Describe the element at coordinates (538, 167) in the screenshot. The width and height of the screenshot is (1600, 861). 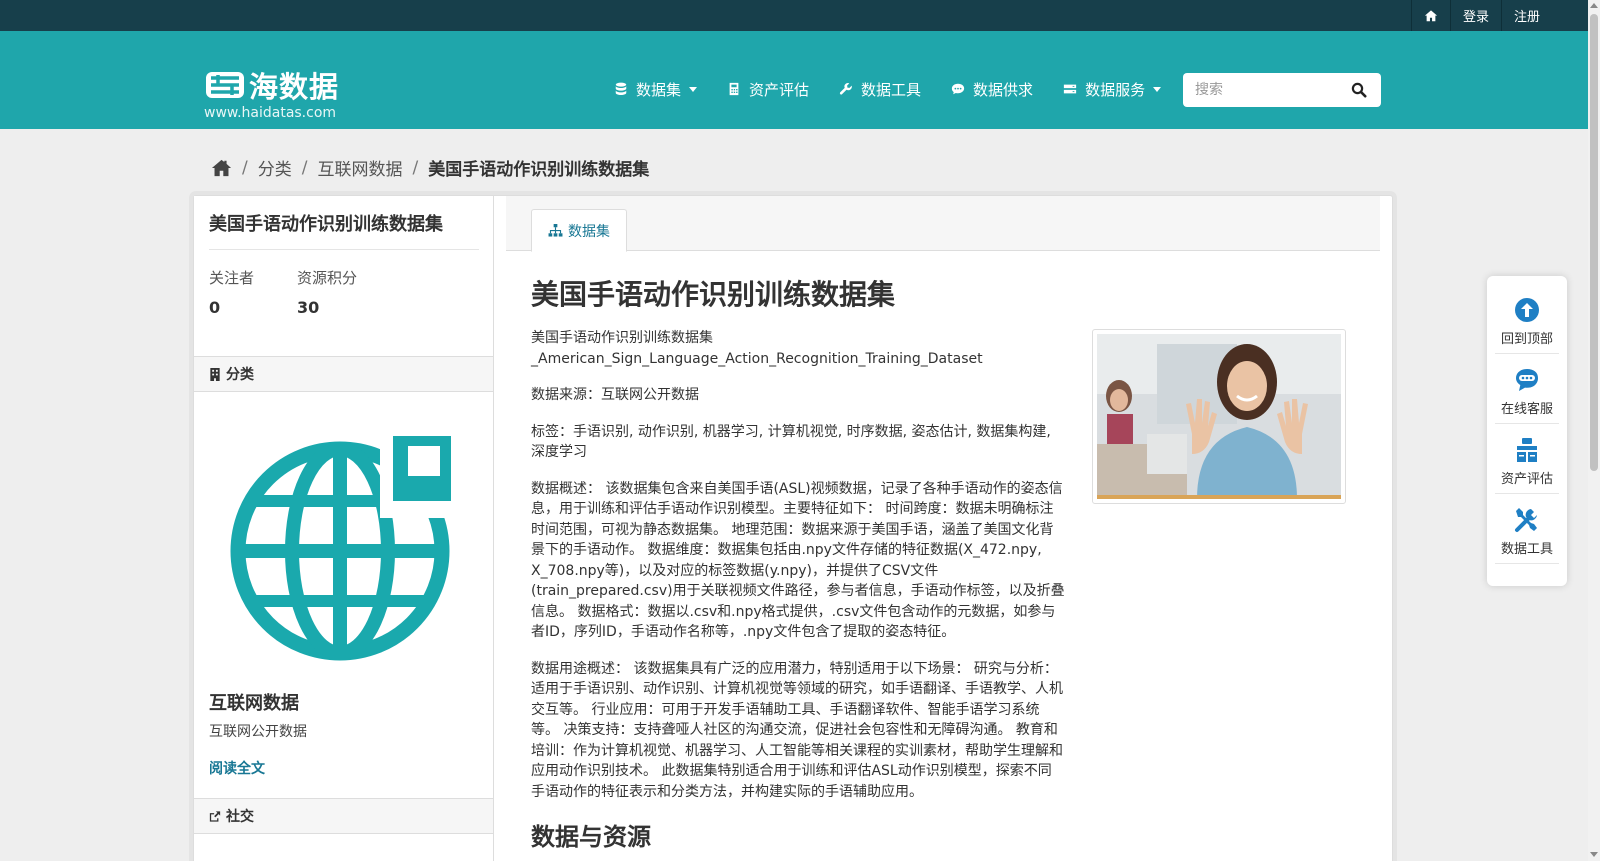
I see `breadcrumb-current: 美国手语动作识别训练数据集` at that location.